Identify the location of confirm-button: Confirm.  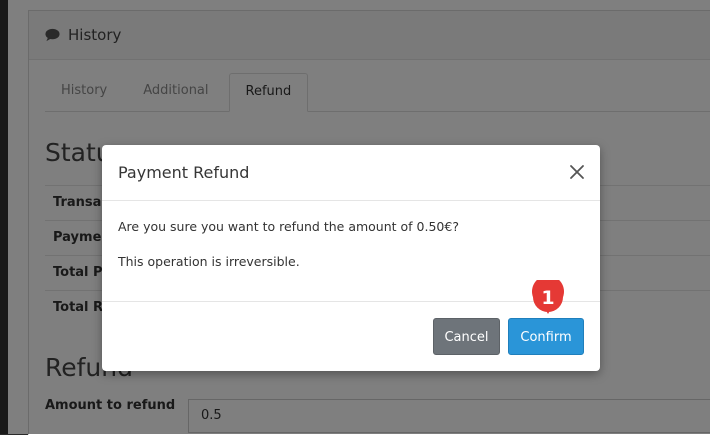
(546, 336).